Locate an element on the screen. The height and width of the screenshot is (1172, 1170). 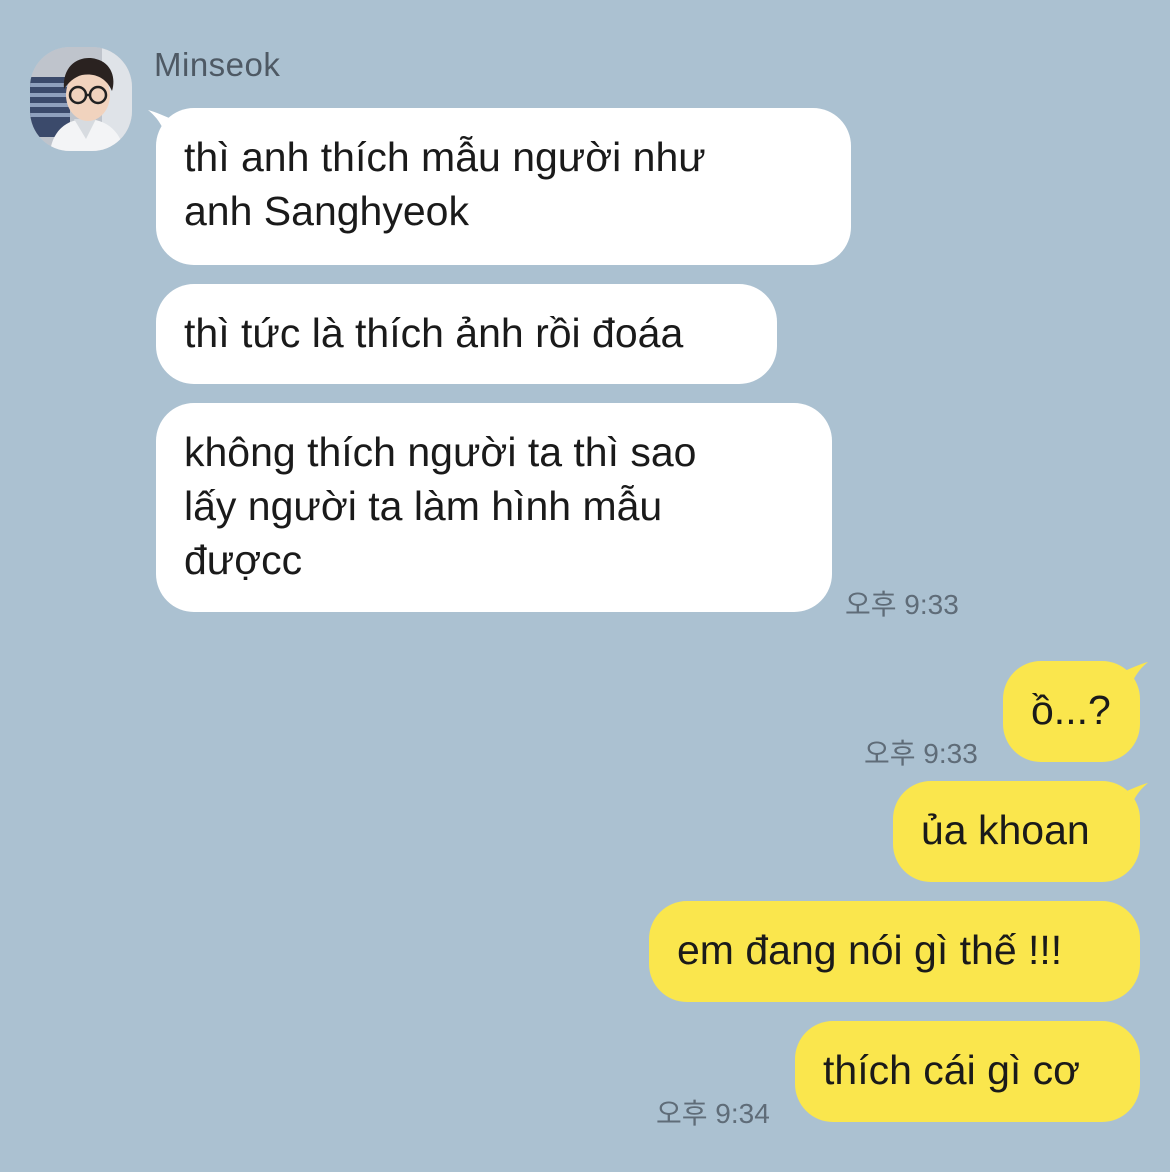
incoming-message-2: thì tức là thích ảnh rồi đoáa is located at coordinates (466, 334).